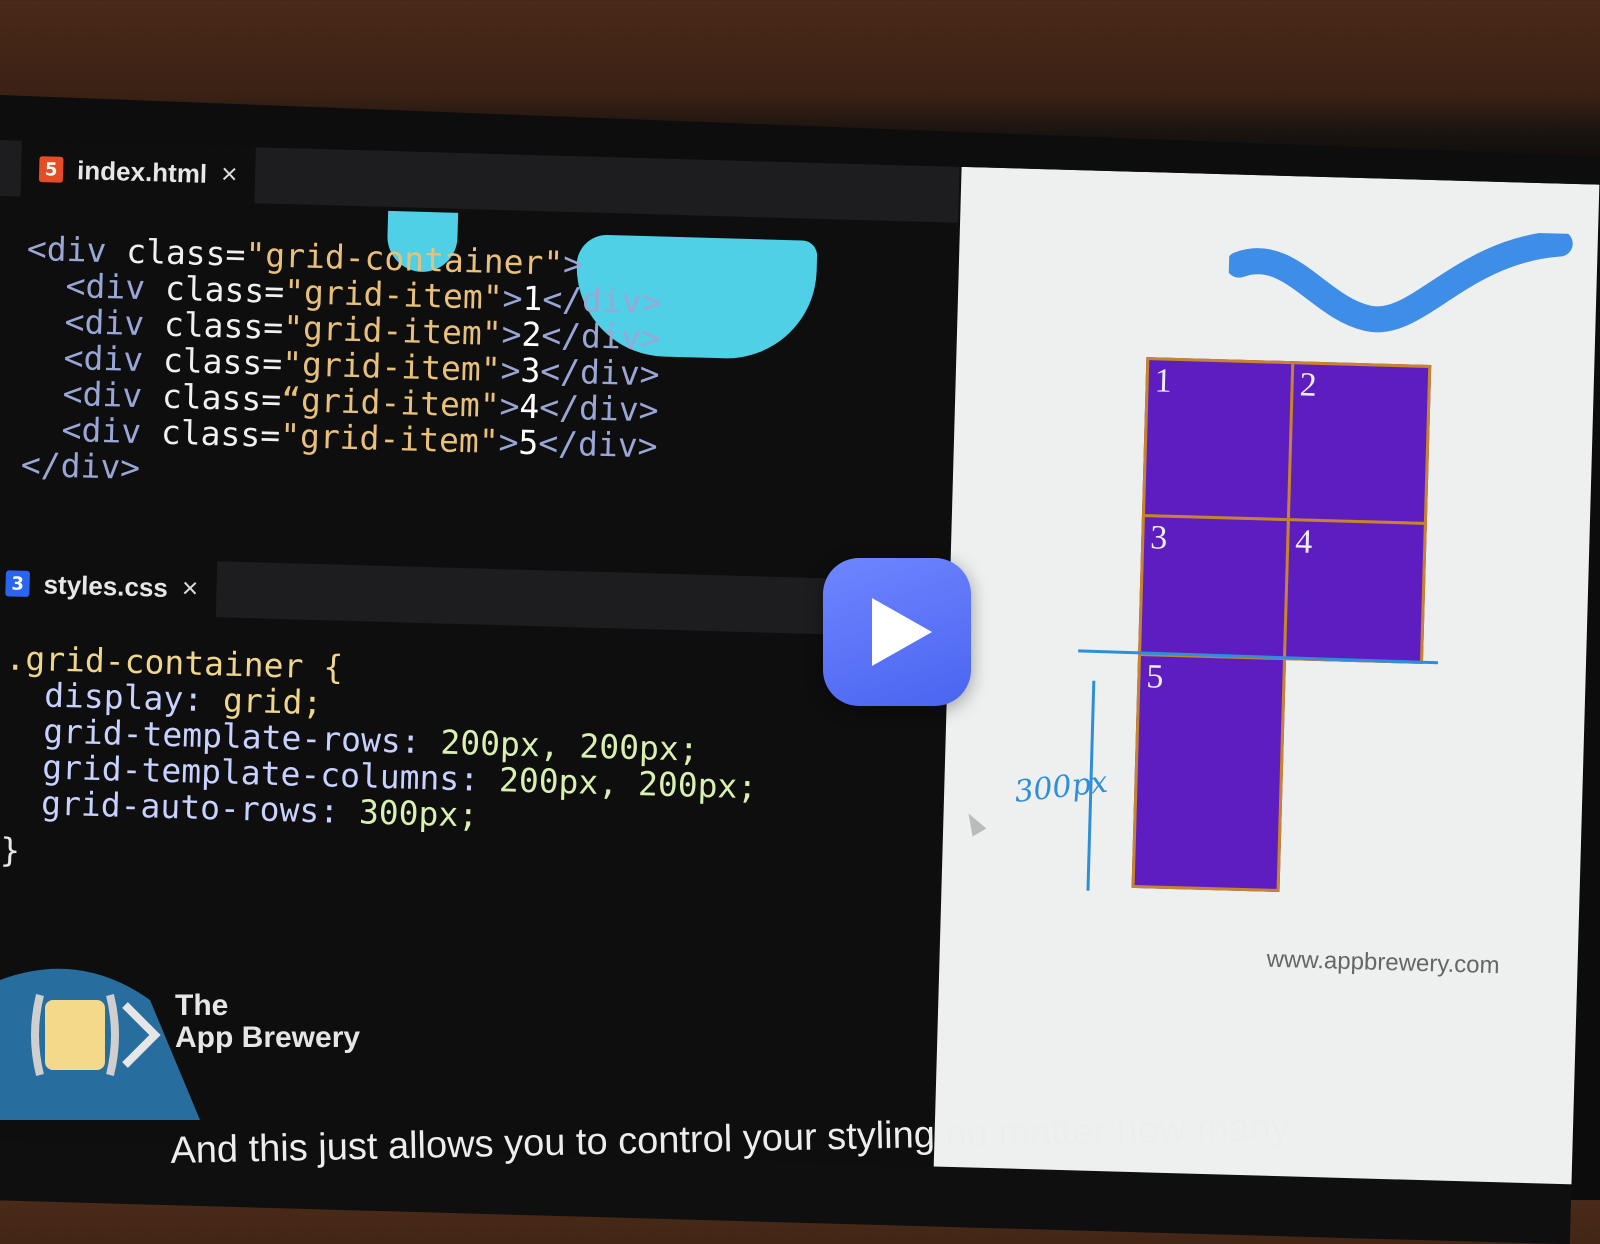 The width and height of the screenshot is (1600, 1244). What do you see at coordinates (17, 583) in the screenshot?
I see `css3-icon: 3` at bounding box center [17, 583].